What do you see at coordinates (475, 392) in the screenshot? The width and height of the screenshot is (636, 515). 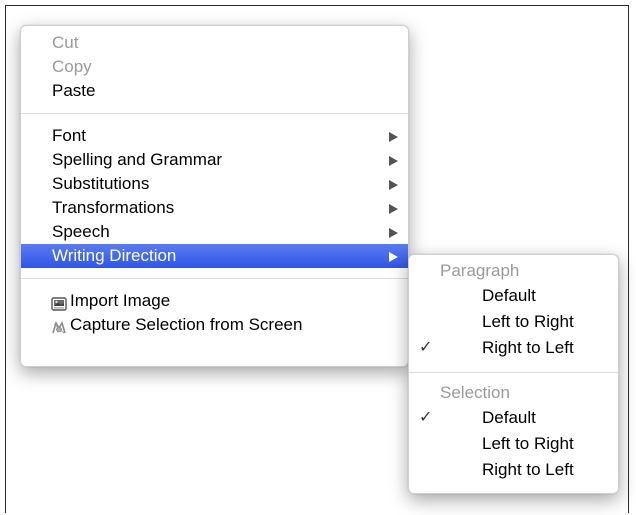 I see `submenu-header-selection: Selection` at bounding box center [475, 392].